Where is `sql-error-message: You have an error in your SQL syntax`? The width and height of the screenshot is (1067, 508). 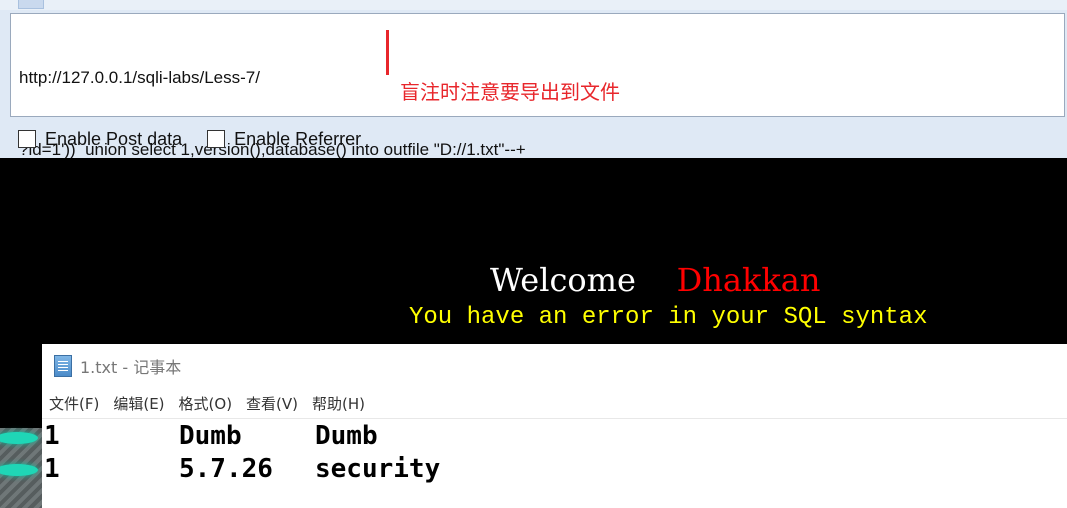
sql-error-message: You have an error in your SQL syntax is located at coordinates (668, 317).